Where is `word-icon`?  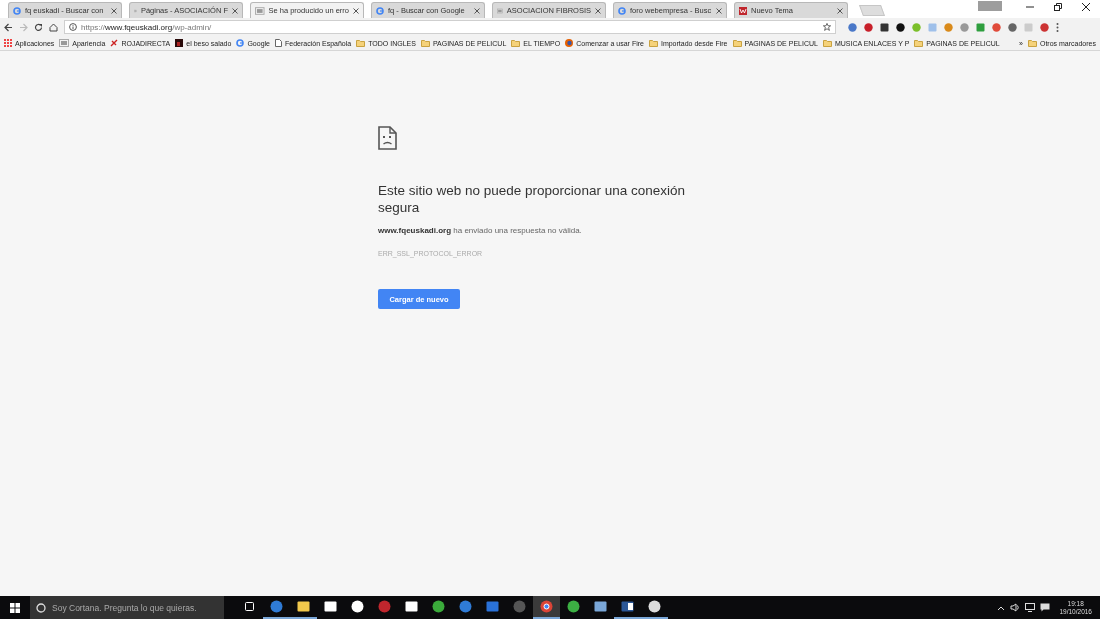 word-icon is located at coordinates (627, 606).